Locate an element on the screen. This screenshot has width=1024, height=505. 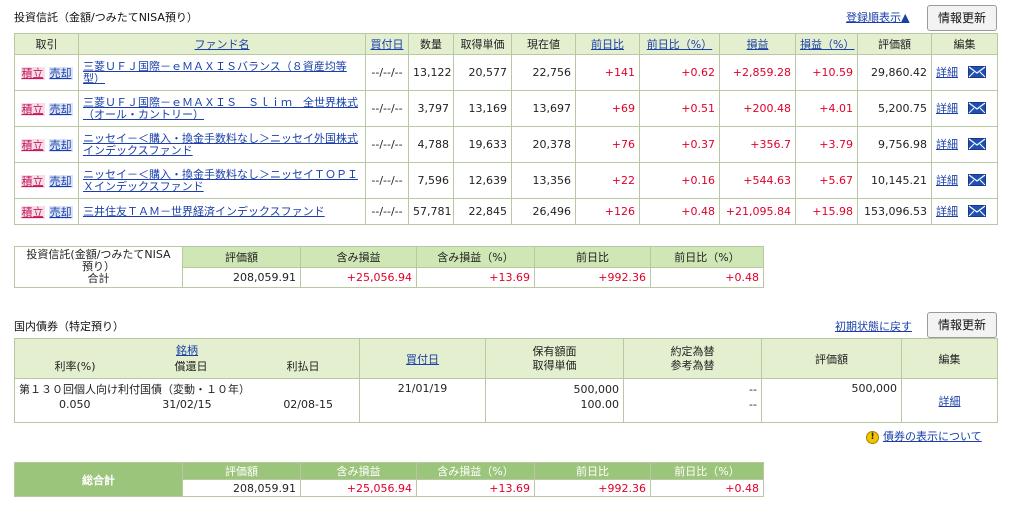
col-face-value: 保有額面 is located at coordinates (554, 351).